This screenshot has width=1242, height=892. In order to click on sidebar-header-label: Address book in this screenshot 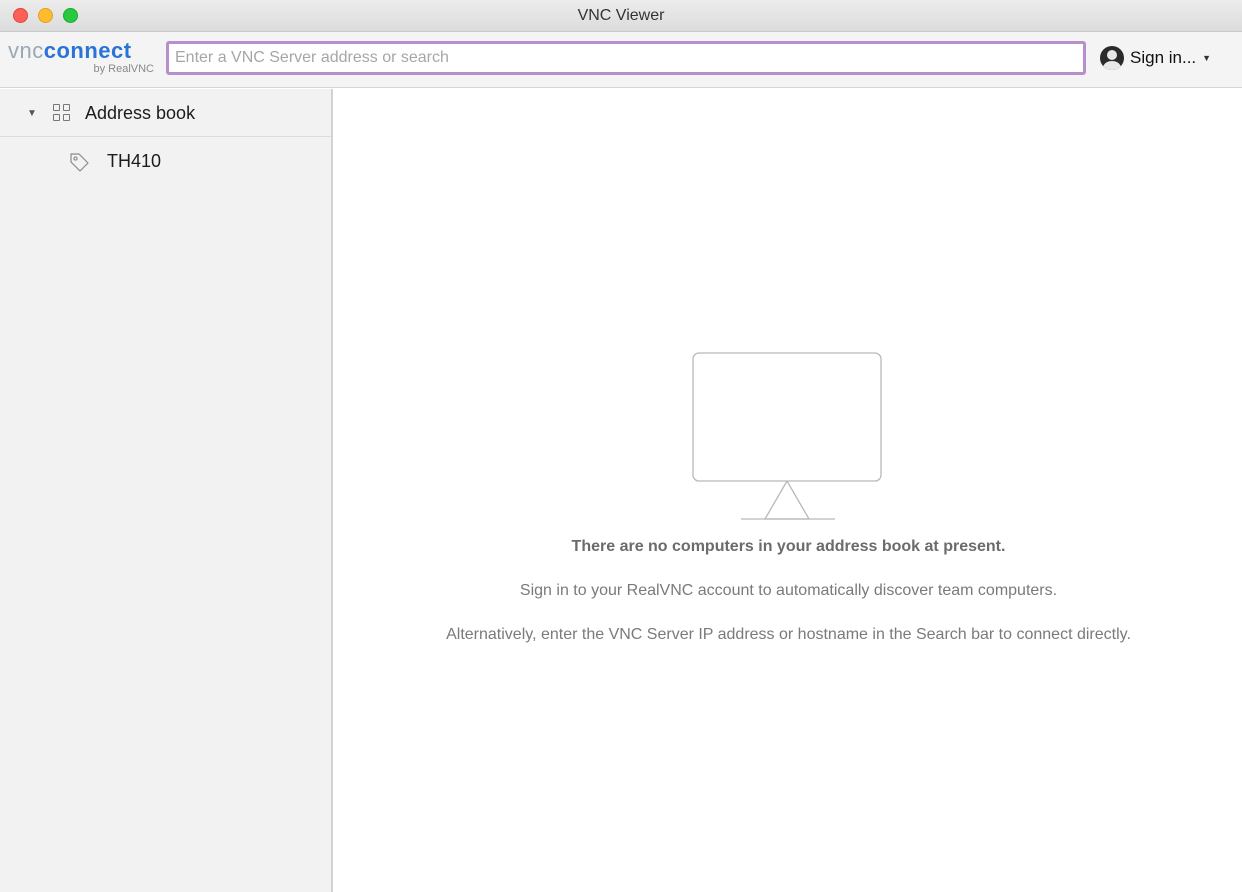, I will do `click(140, 113)`.